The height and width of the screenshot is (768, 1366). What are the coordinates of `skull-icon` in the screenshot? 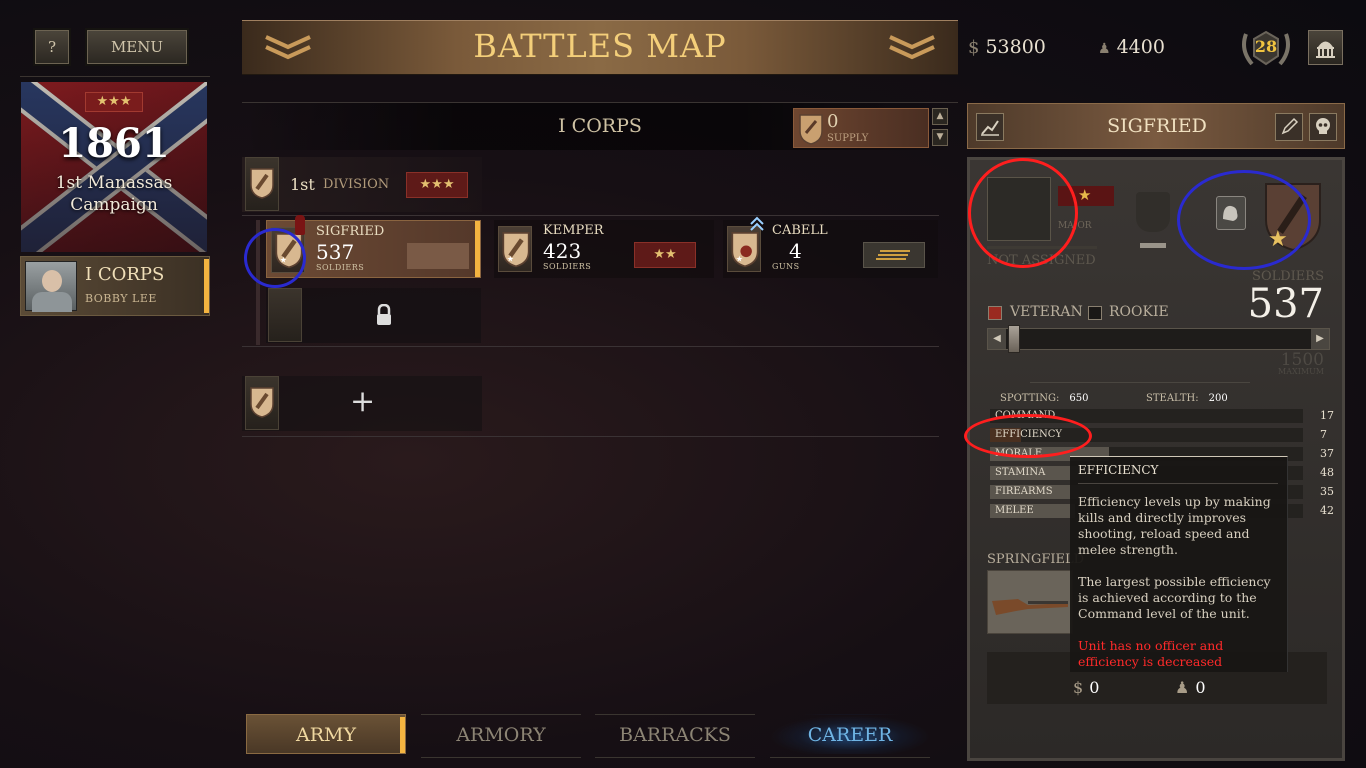 It's located at (1323, 126).